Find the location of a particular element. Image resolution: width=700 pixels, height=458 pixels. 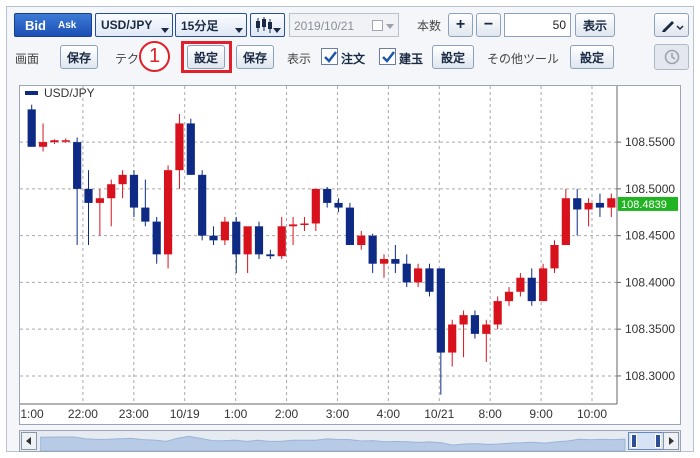

history-icon is located at coordinates (671, 57).